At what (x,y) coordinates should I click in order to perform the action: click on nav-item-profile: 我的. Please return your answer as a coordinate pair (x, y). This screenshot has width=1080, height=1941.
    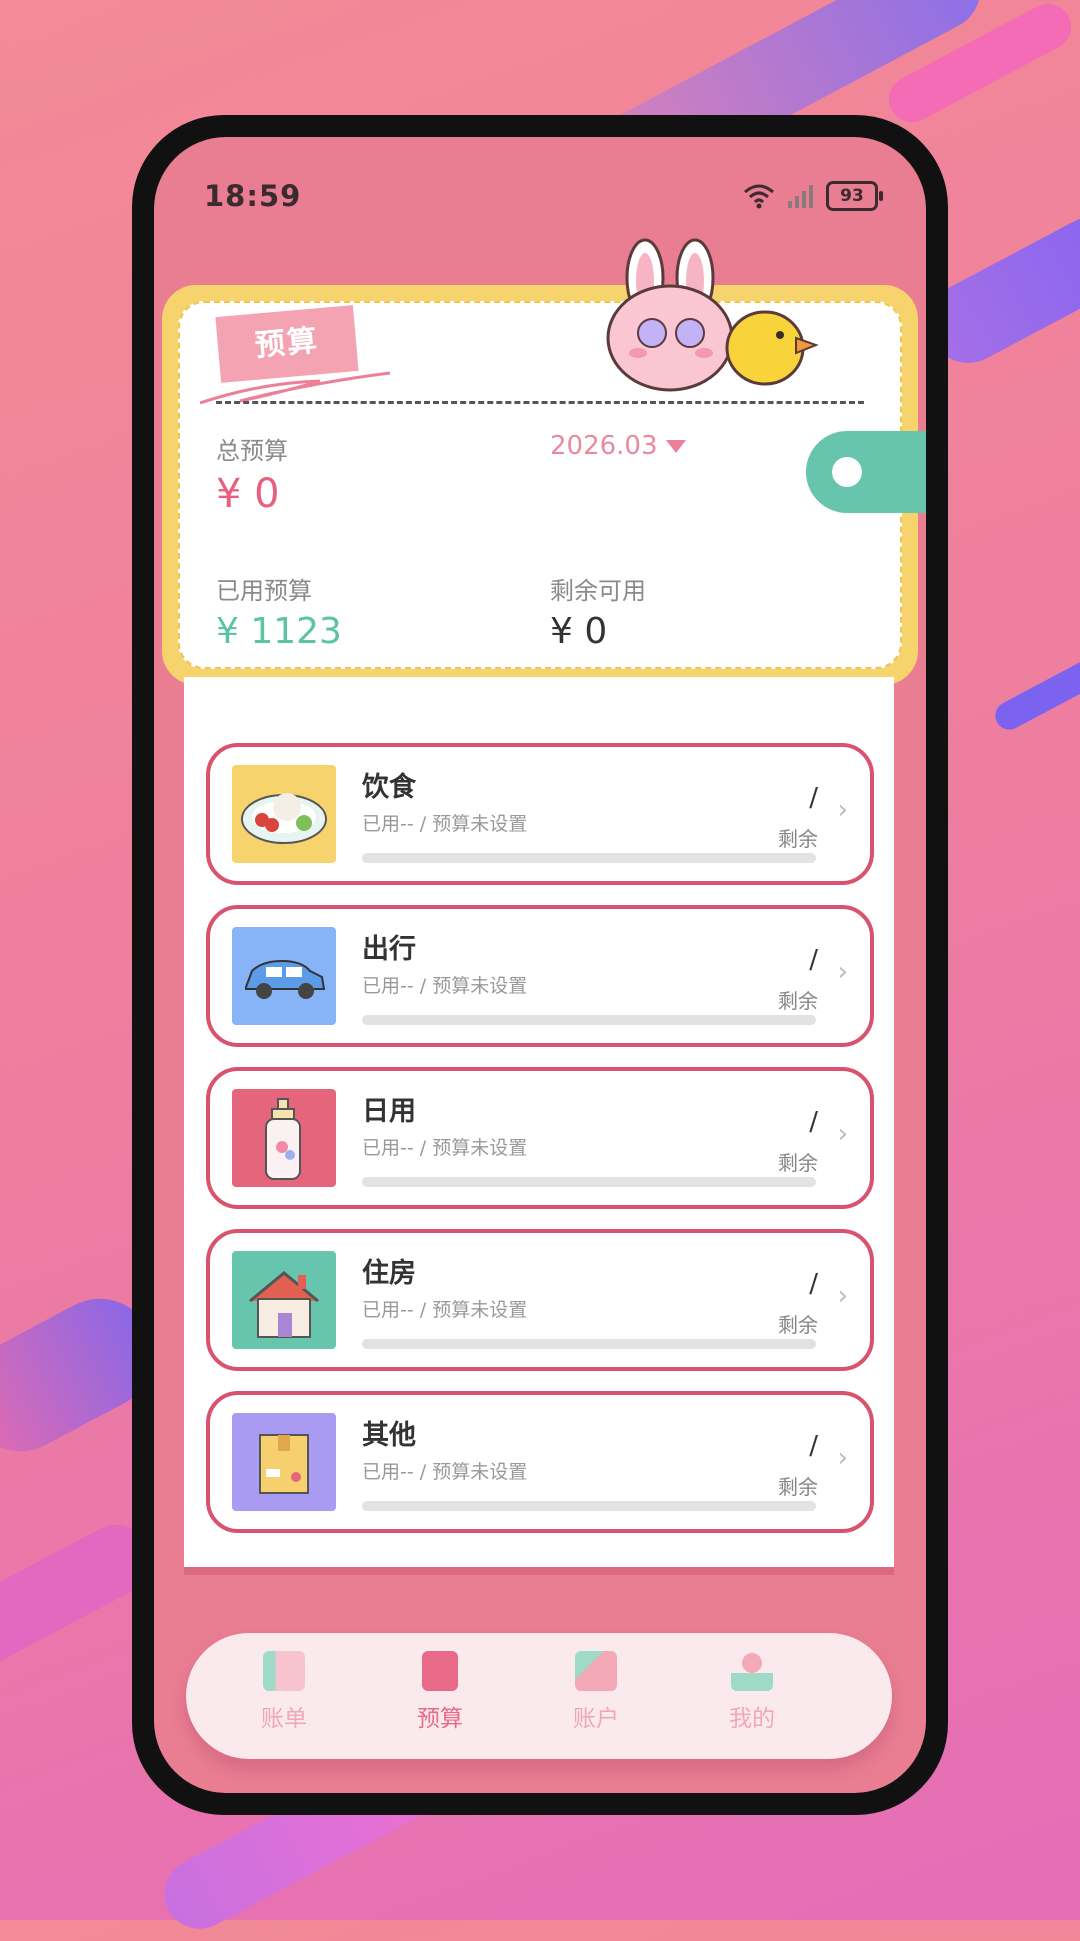
    Looking at the image, I should click on (752, 1692).